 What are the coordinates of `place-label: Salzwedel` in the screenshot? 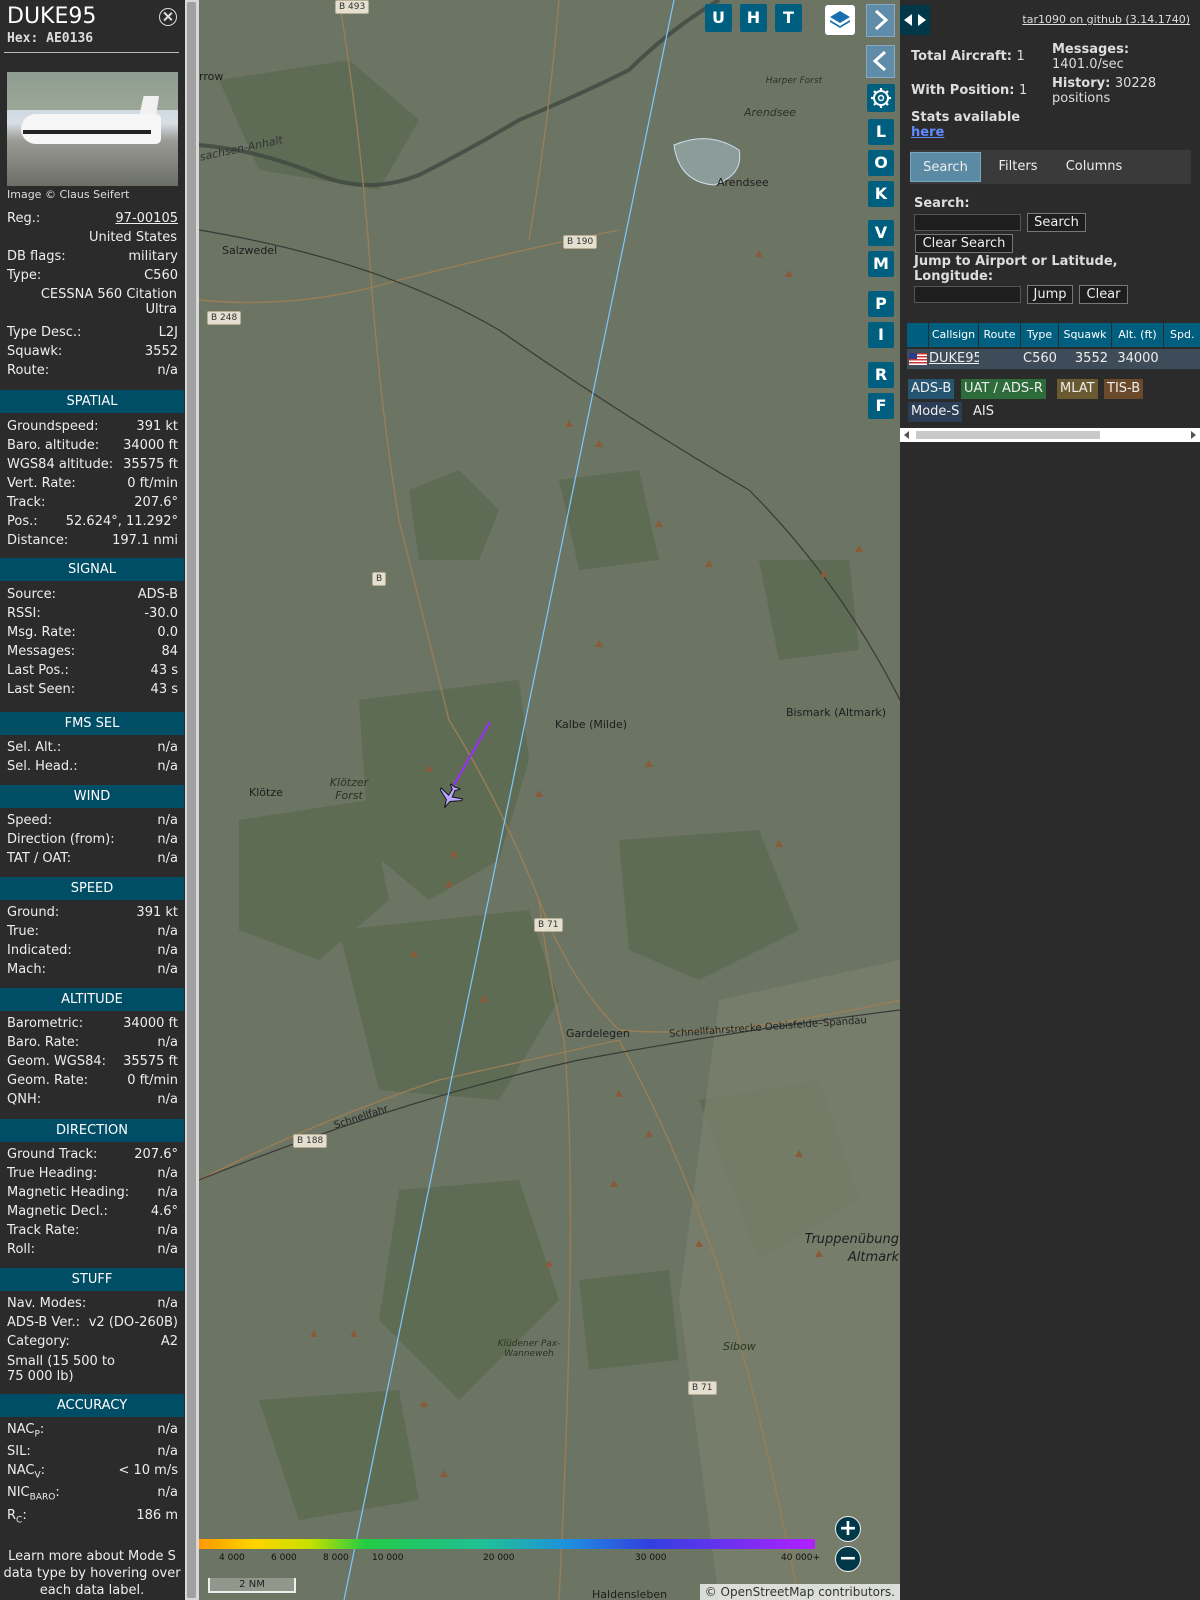 It's located at (250, 250).